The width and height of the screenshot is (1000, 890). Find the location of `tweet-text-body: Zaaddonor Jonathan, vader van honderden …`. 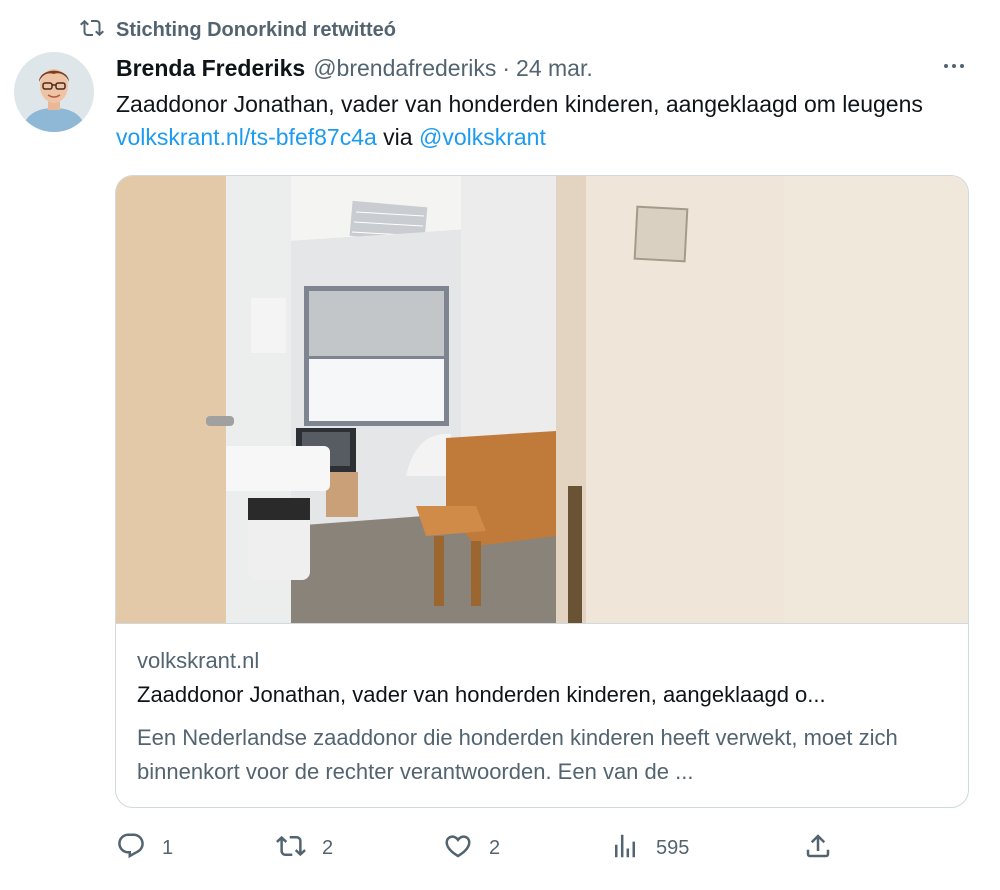

tweet-text-body: Zaaddonor Jonathan, vader van honderden … is located at coordinates (519, 104).